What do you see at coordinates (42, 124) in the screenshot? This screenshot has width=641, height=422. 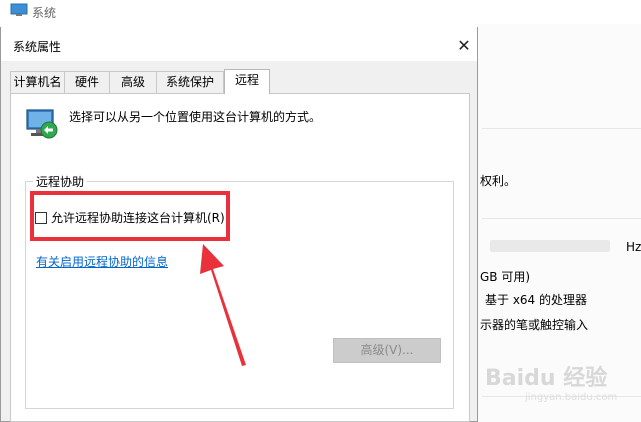 I see `remote-desktop-icon` at bounding box center [42, 124].